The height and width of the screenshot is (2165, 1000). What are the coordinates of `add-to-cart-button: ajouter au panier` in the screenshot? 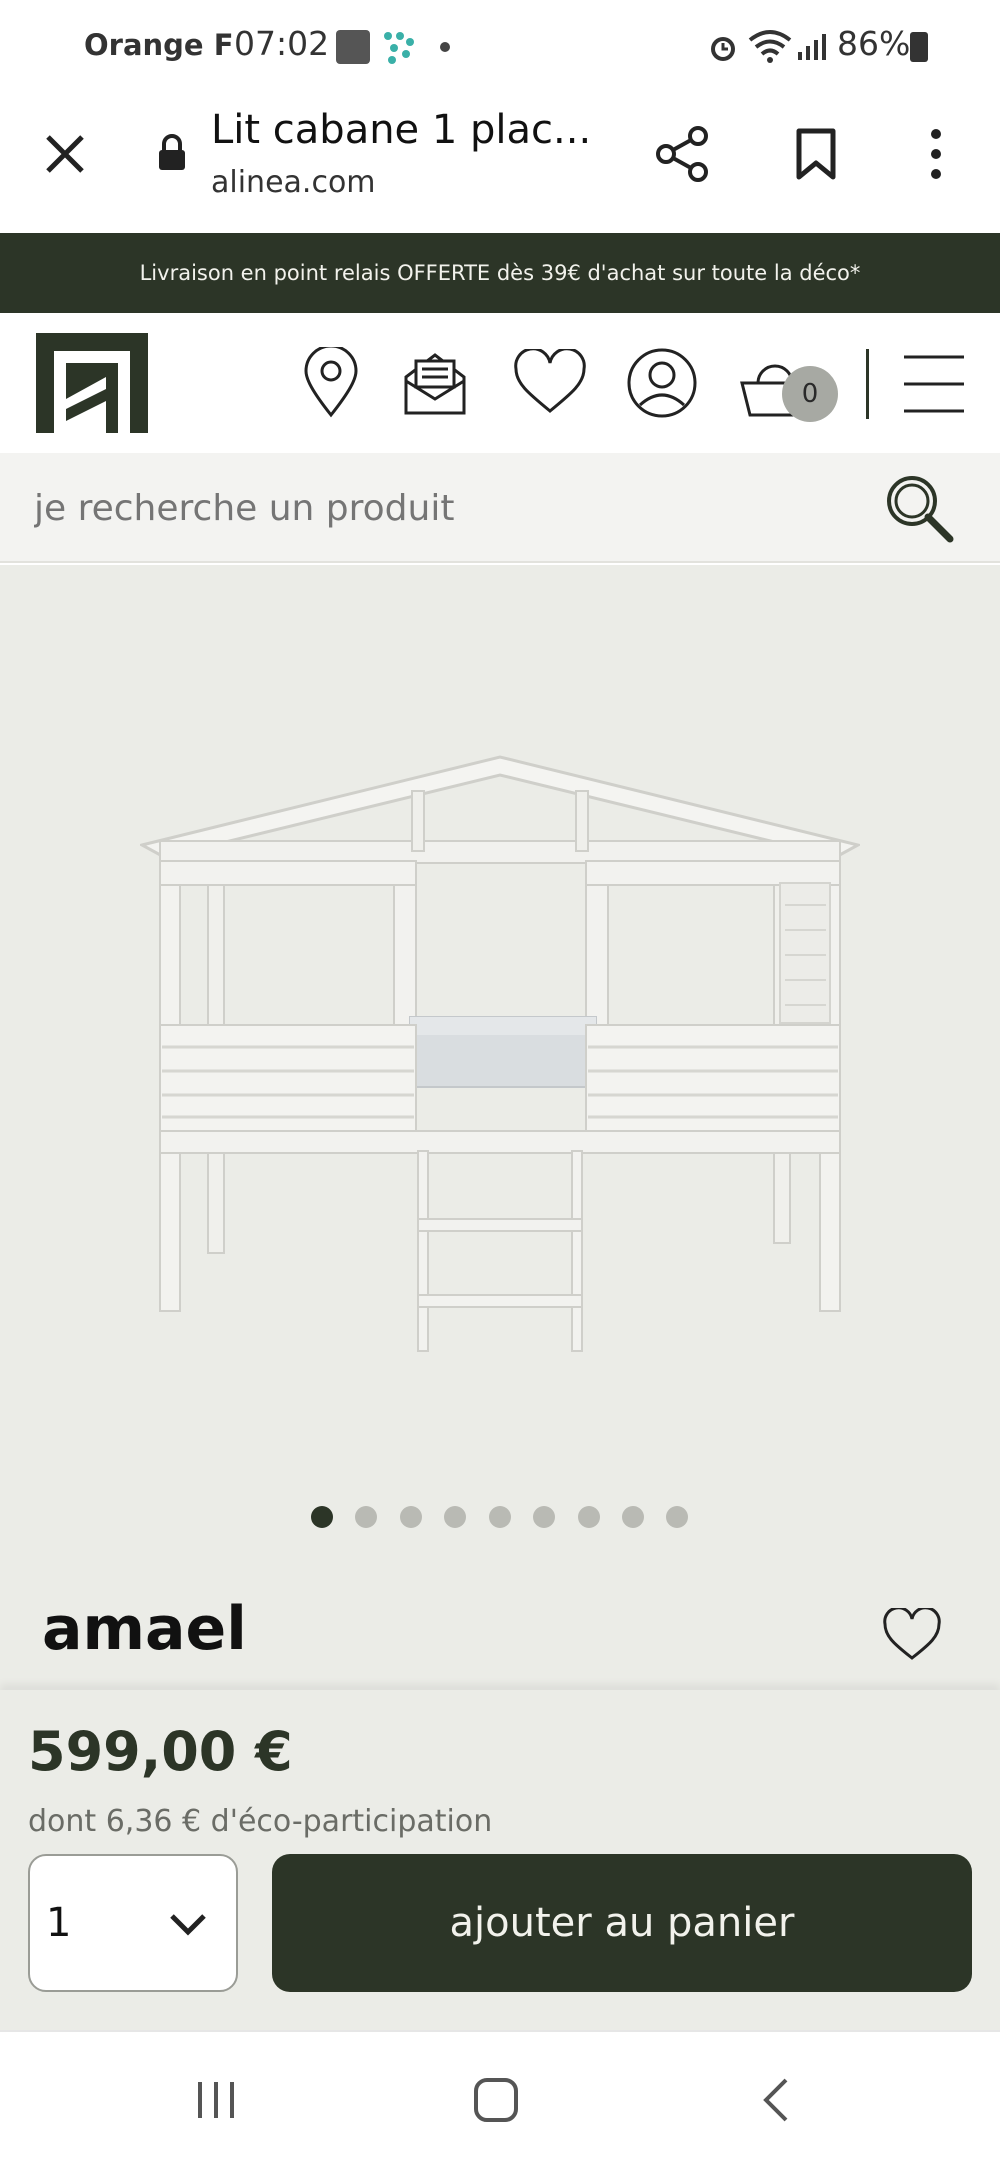 It's located at (622, 1923).